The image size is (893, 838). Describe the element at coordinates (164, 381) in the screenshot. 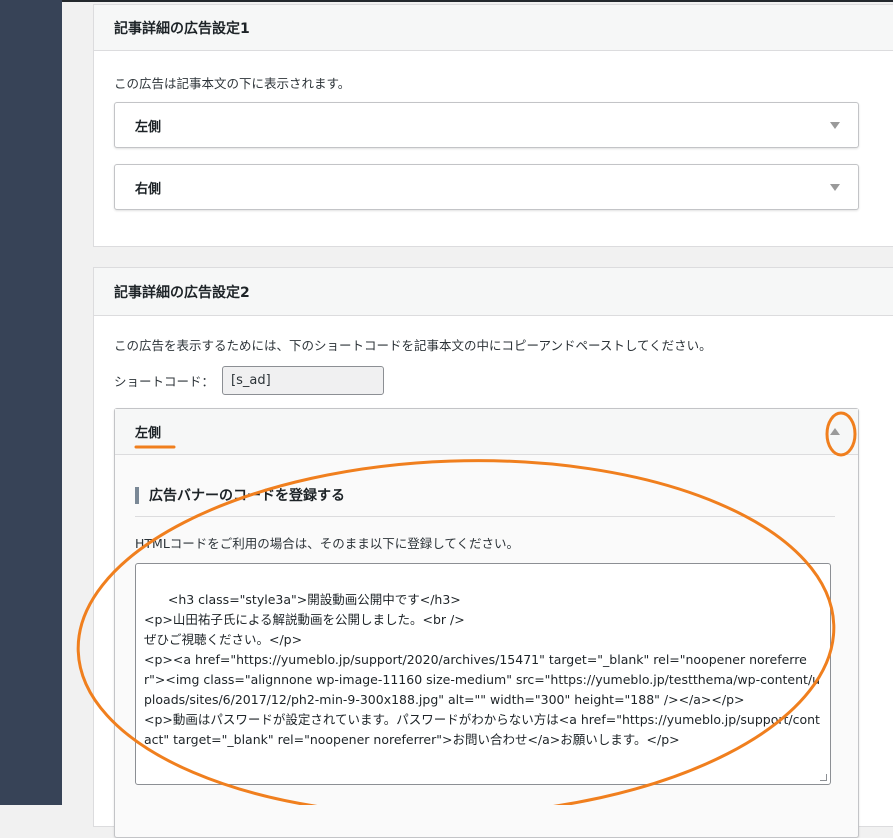

I see `shortcode-label: ショートコード：` at that location.